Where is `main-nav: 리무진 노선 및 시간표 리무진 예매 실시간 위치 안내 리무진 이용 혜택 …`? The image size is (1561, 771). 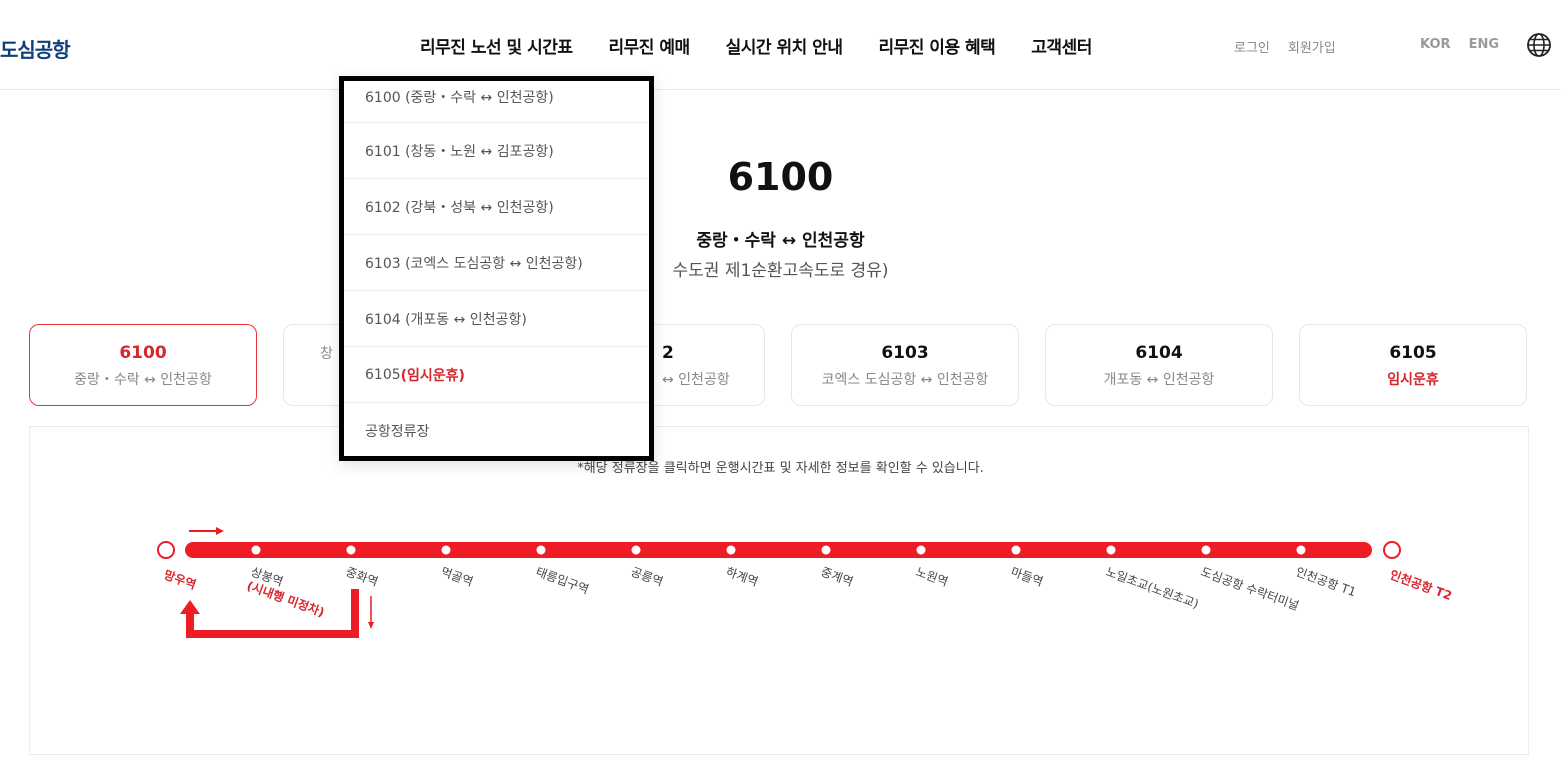 main-nav: 리무진 노선 및 시간표 리무진 예매 실시간 위치 안내 리무진 이용 혜택 … is located at coordinates (756, 45).